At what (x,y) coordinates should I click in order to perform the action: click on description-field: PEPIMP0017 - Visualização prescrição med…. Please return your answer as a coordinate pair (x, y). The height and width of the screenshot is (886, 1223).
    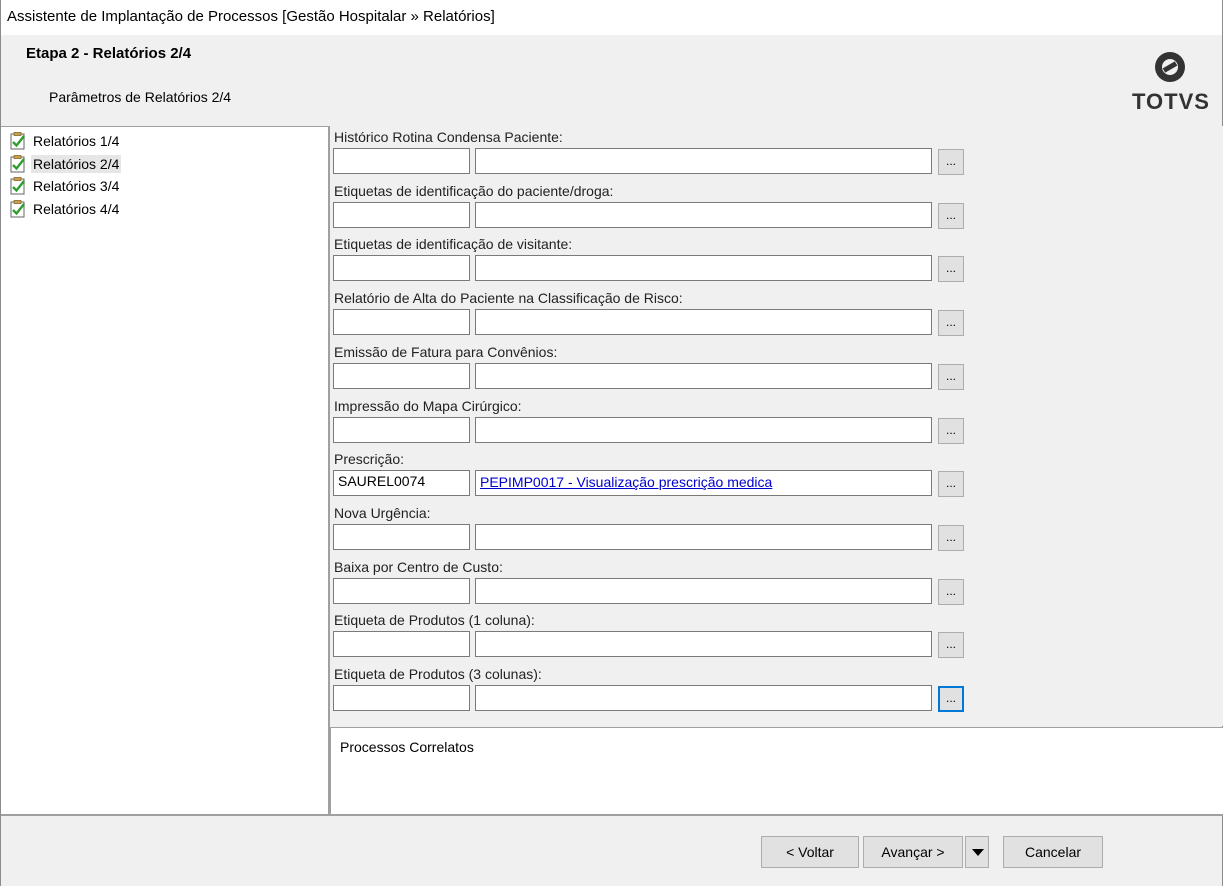
    Looking at the image, I should click on (703, 483).